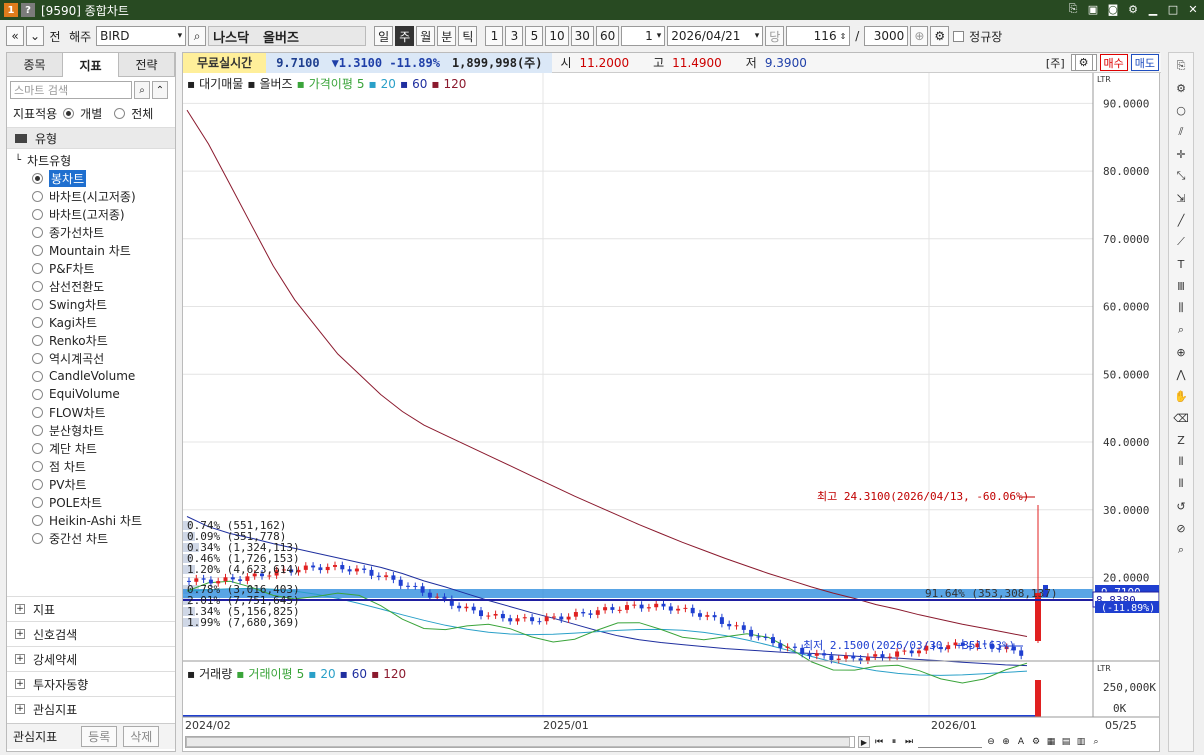  What do you see at coordinates (91, 466) in the screenshot?
I see `chart-type-item: 점 차트` at bounding box center [91, 466].